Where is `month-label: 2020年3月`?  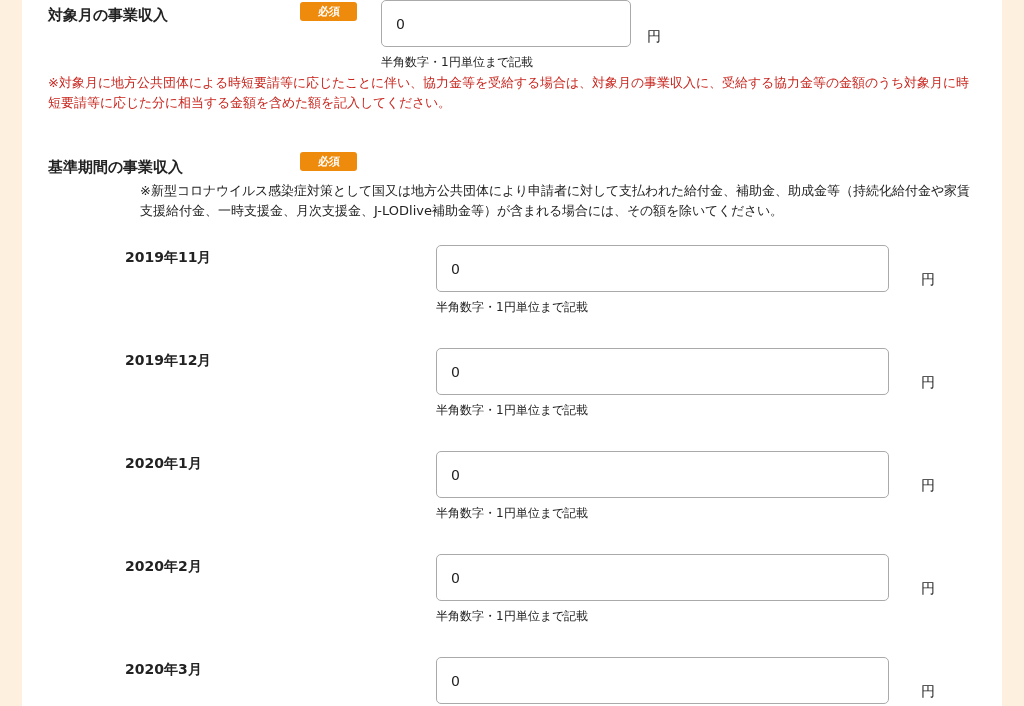 month-label: 2020年3月 is located at coordinates (164, 669).